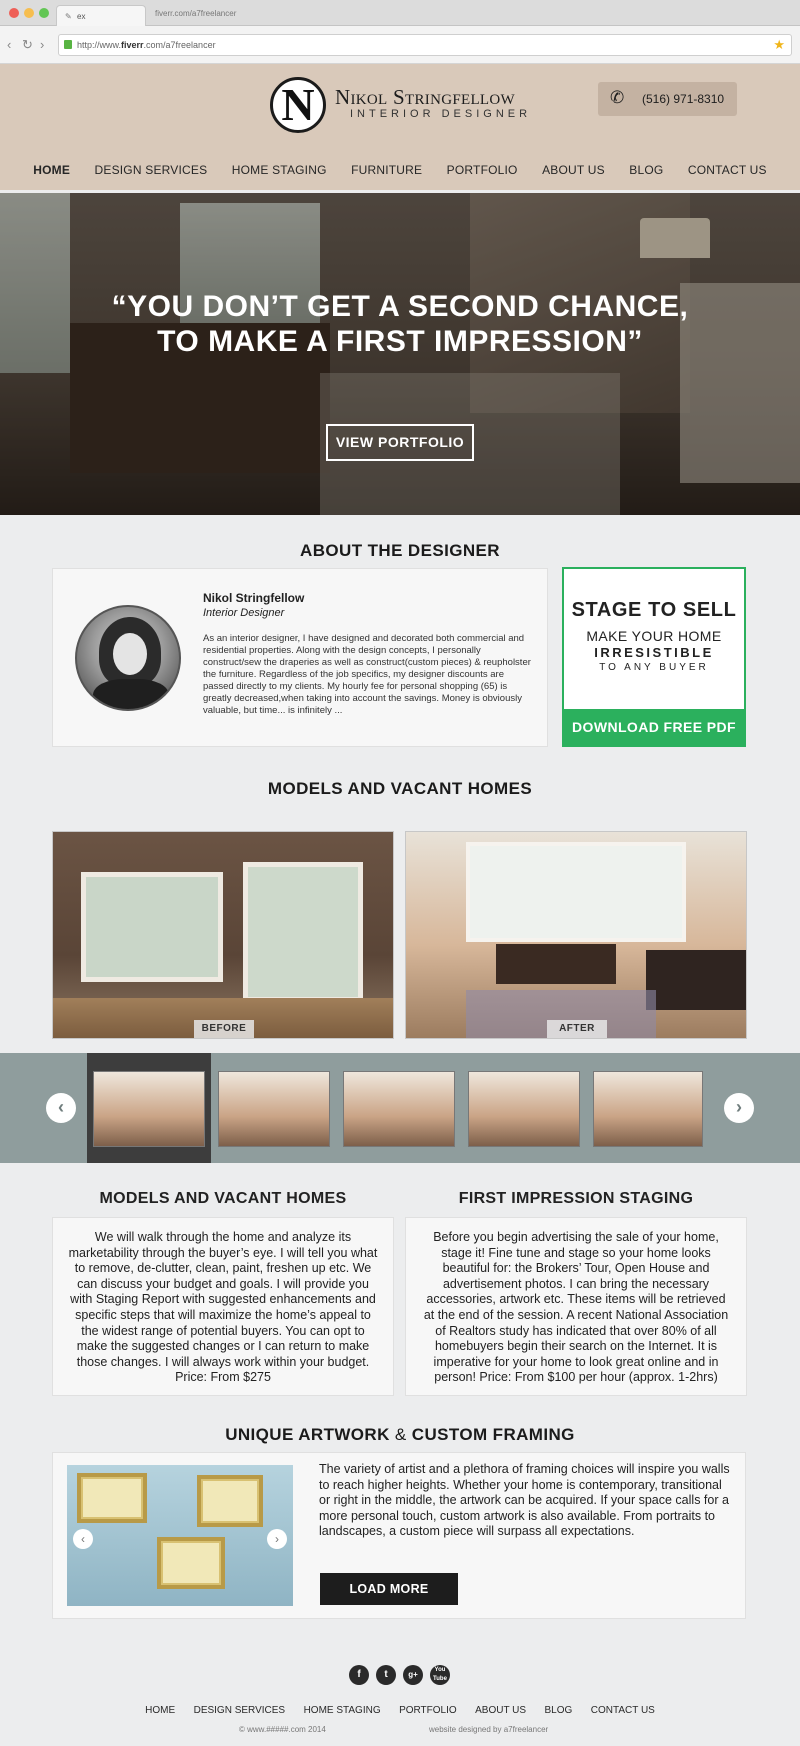 This screenshot has width=800, height=1746. What do you see at coordinates (400, 788) in the screenshot?
I see `models-section-title: MODELS AND VACANT HOMES` at bounding box center [400, 788].